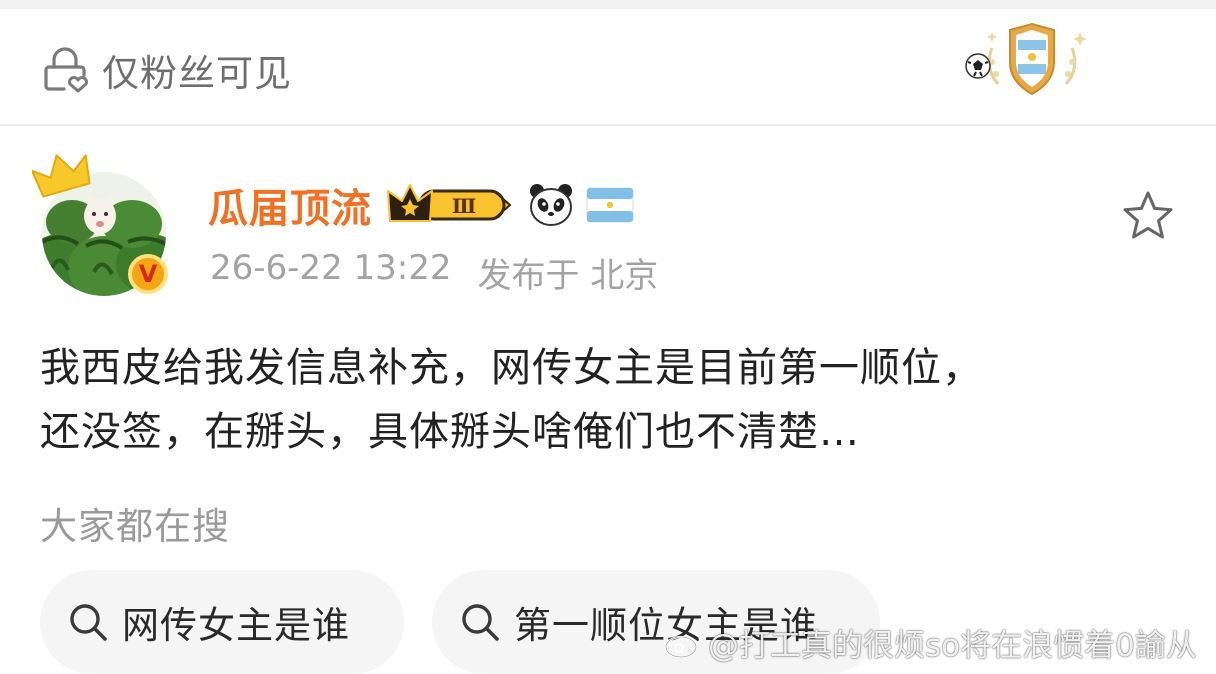 The height and width of the screenshot is (674, 1216). What do you see at coordinates (148, 274) in the screenshot?
I see `verified-badge: V` at bounding box center [148, 274].